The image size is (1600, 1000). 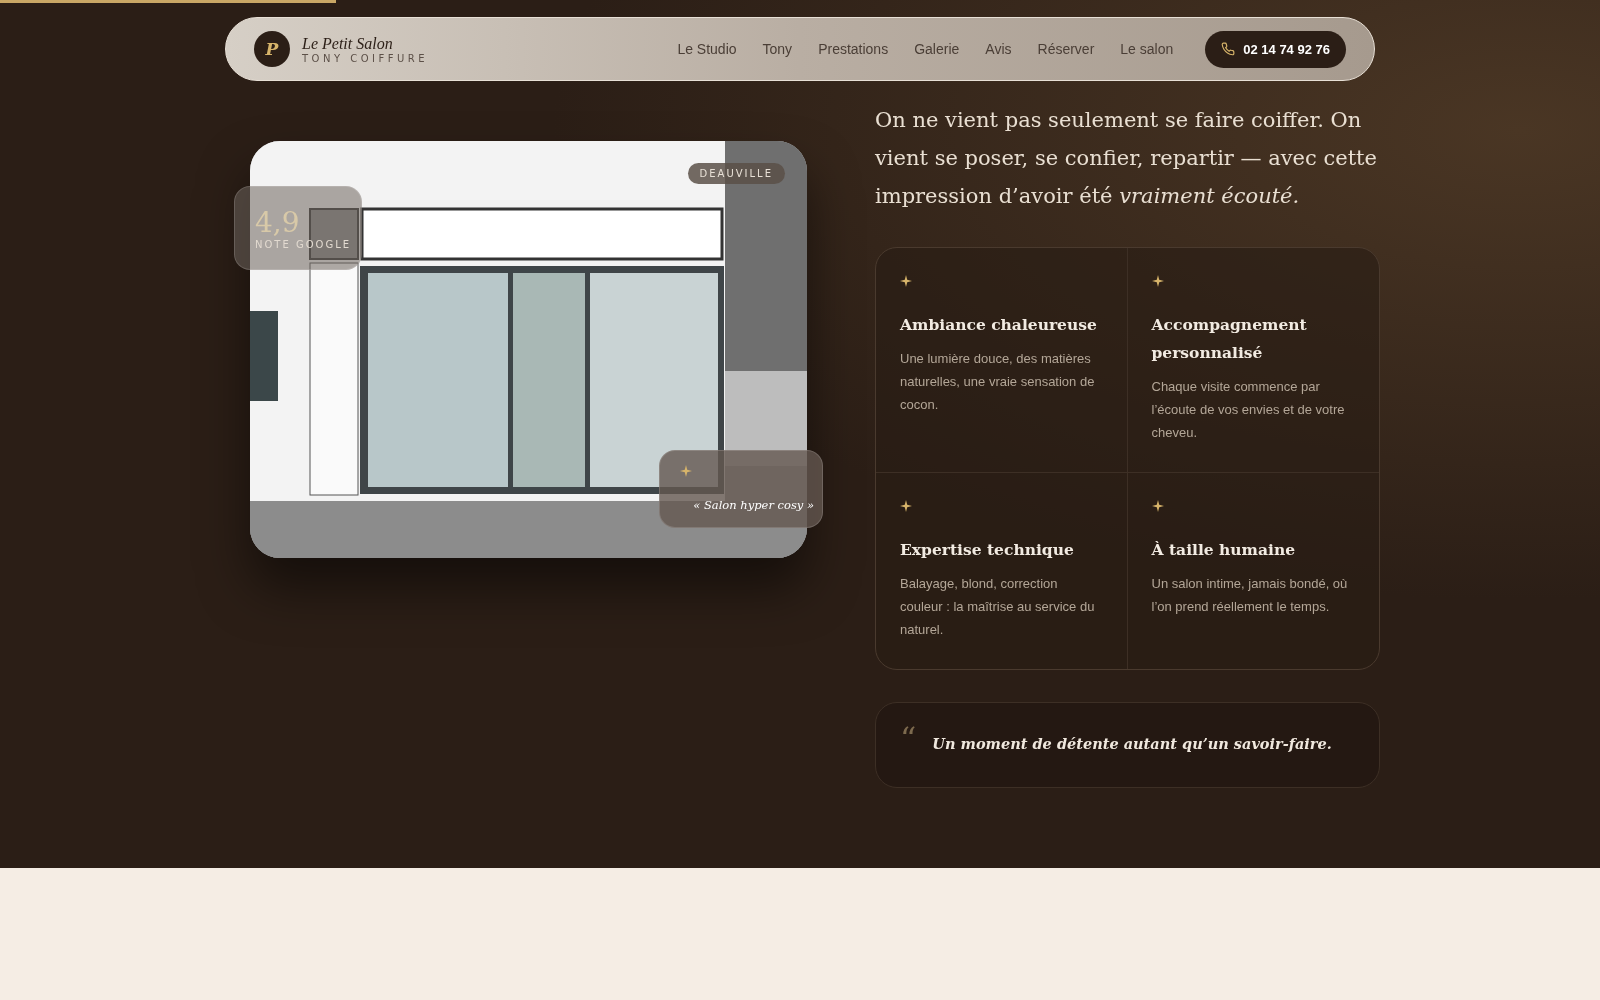 I want to click on nav-link: Tony, so click(x=777, y=49).